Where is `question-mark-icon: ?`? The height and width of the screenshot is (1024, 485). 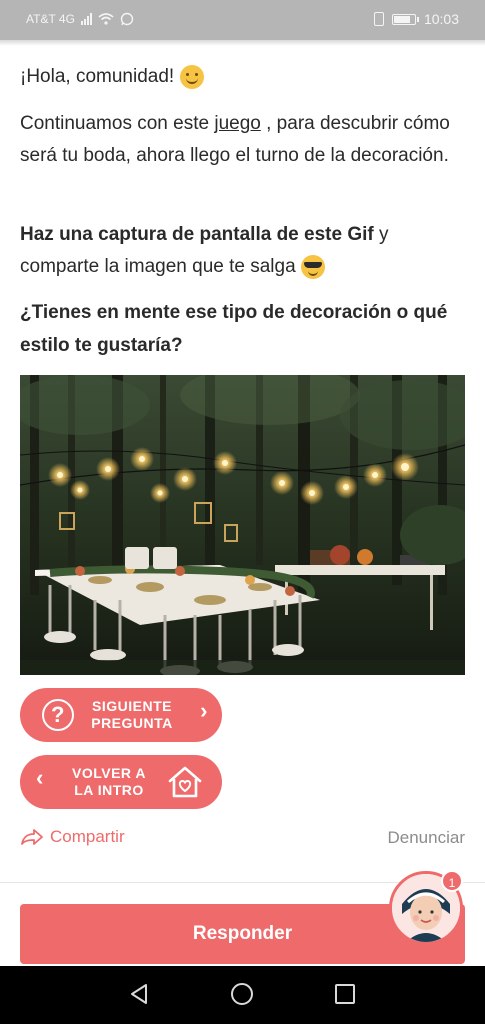
question-mark-icon: ? is located at coordinates (58, 715).